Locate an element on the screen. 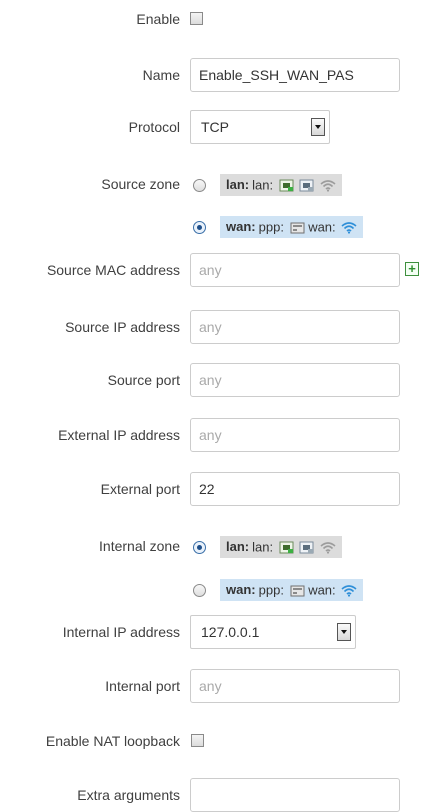 This screenshot has width=430, height=812. external-port-row: External port 22 is located at coordinates (215, 489).